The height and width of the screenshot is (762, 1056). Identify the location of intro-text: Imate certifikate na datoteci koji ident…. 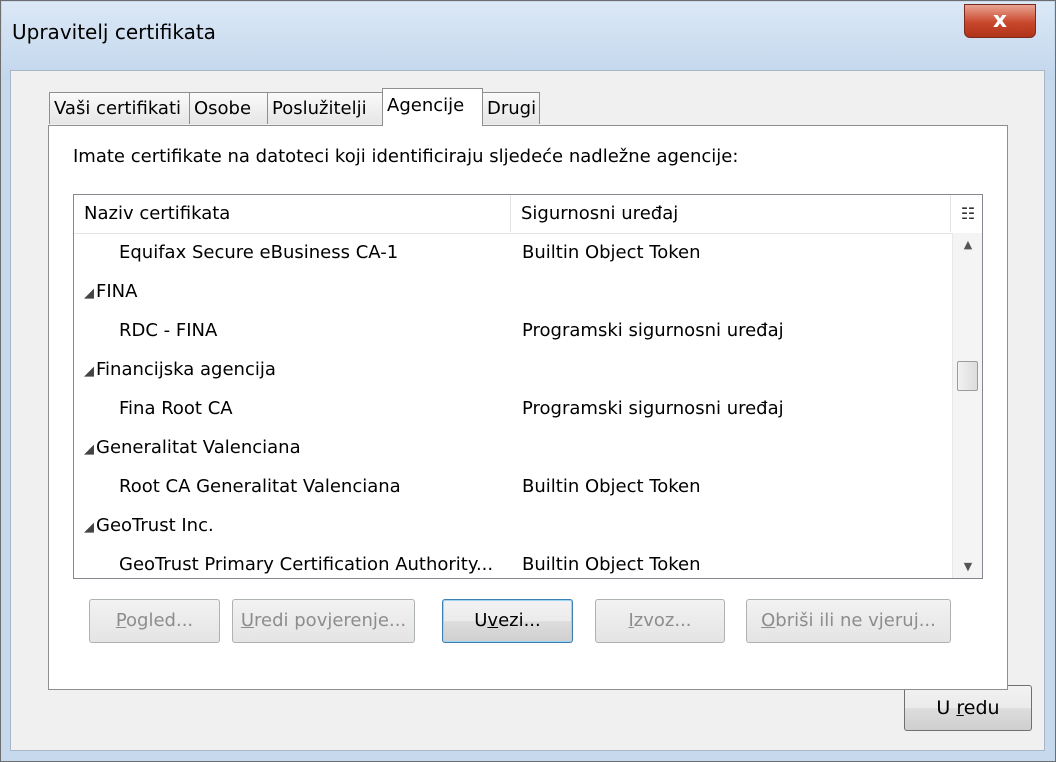
(406, 156).